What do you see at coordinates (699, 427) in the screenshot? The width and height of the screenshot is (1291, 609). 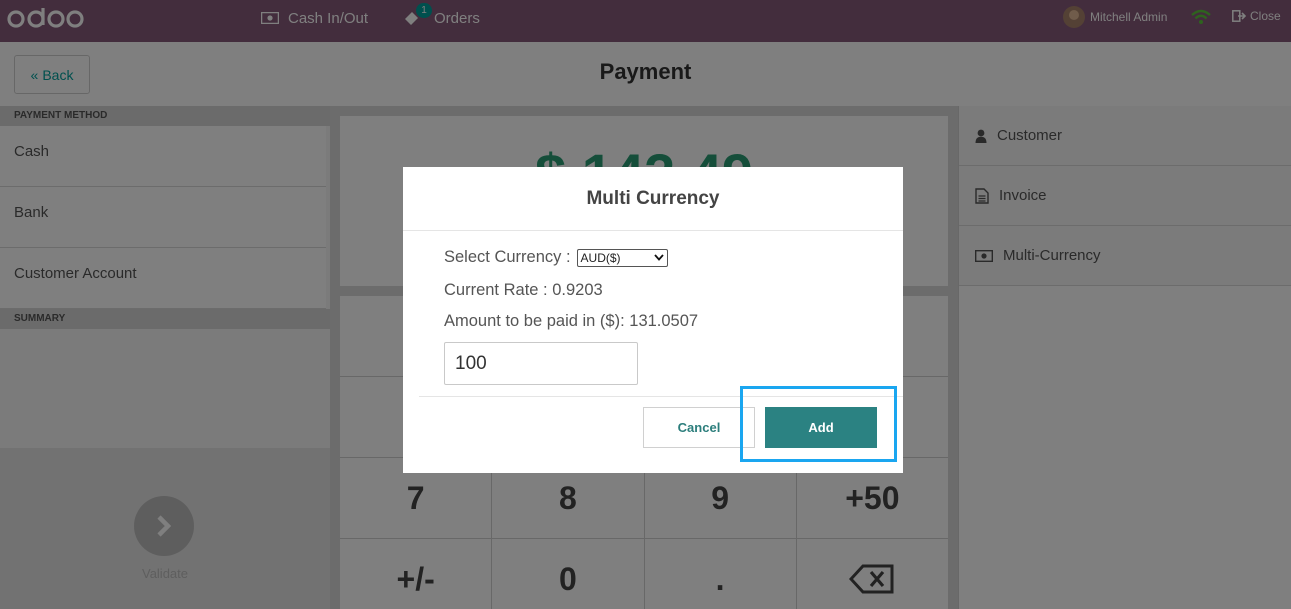 I see `cancel-button: Cancel` at bounding box center [699, 427].